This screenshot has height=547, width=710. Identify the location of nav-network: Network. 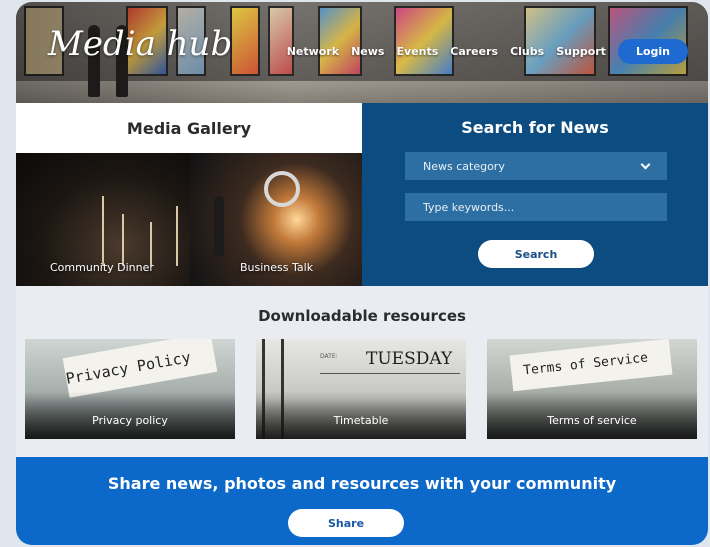
(313, 51).